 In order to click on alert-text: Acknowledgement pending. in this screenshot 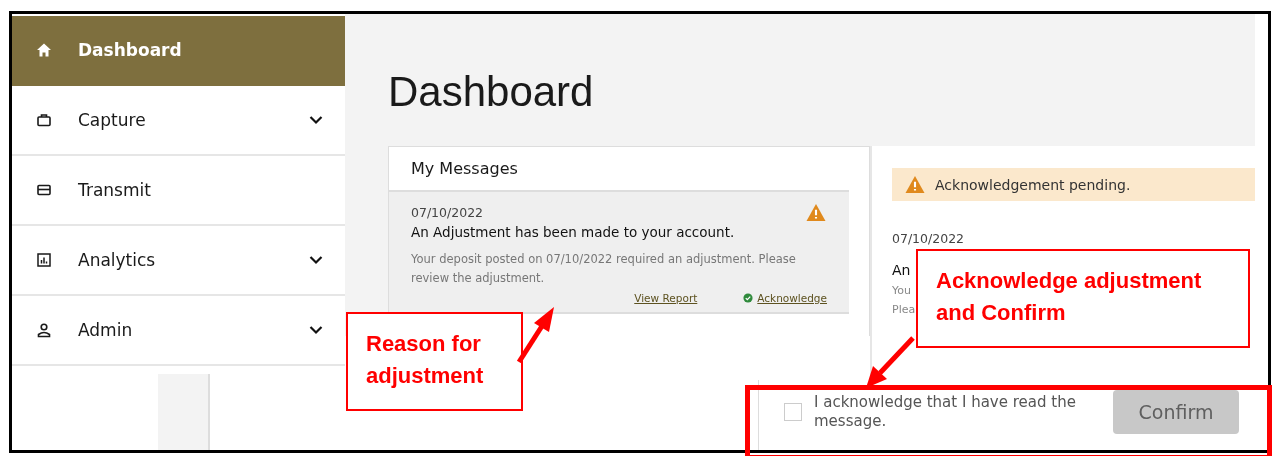, I will do `click(1033, 184)`.